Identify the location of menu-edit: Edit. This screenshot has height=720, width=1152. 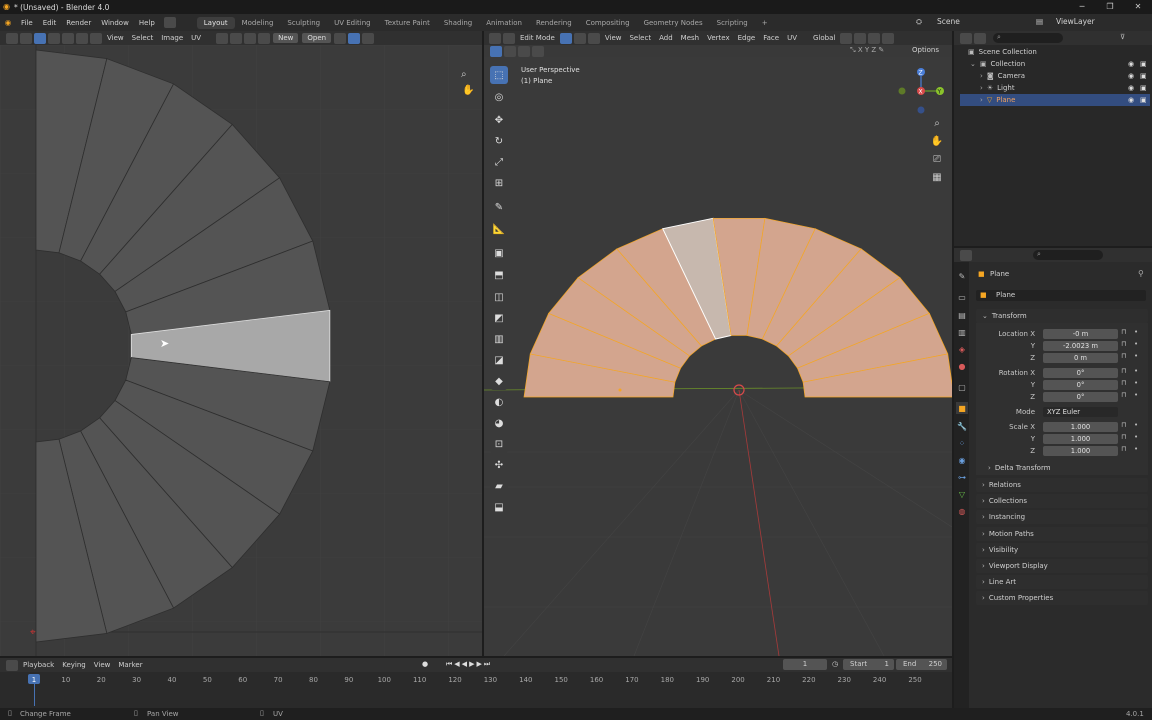
(50, 23).